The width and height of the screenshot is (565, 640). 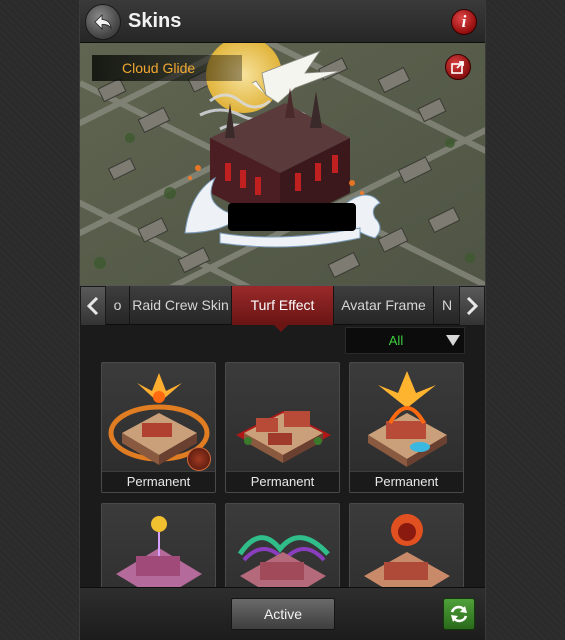 What do you see at coordinates (282, 21) in the screenshot?
I see `header-bar: Skins i` at bounding box center [282, 21].